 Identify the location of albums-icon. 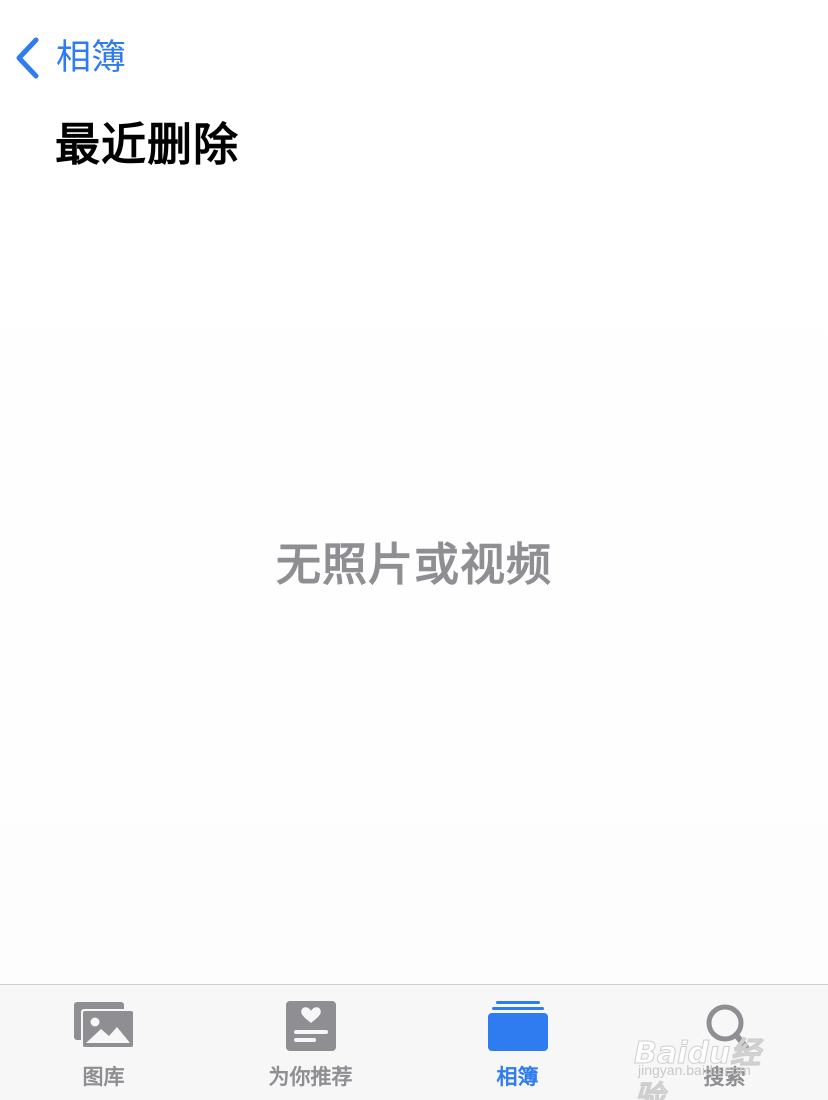
(518, 1027).